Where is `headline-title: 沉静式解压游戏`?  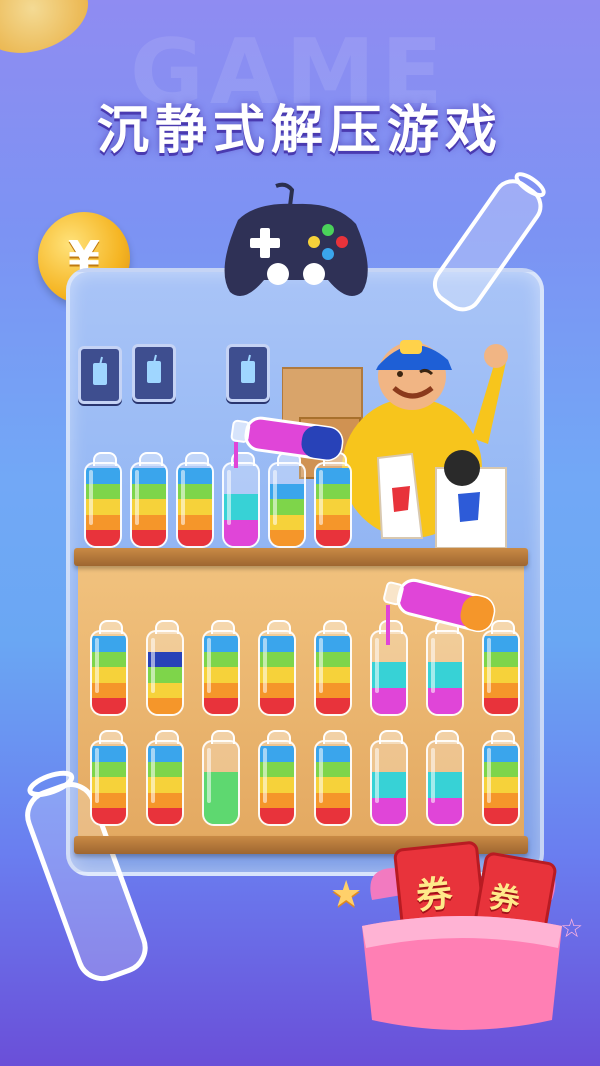
headline-title: 沉静式解压游戏 is located at coordinates (299, 131).